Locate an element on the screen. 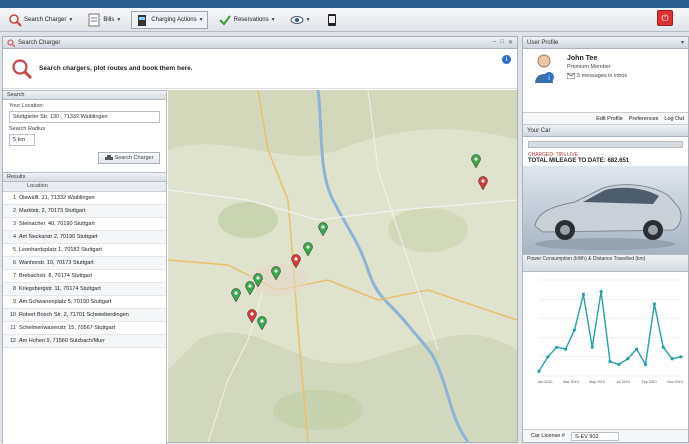 This screenshot has height=444, width=689. result-number: 1 is located at coordinates (14, 198).